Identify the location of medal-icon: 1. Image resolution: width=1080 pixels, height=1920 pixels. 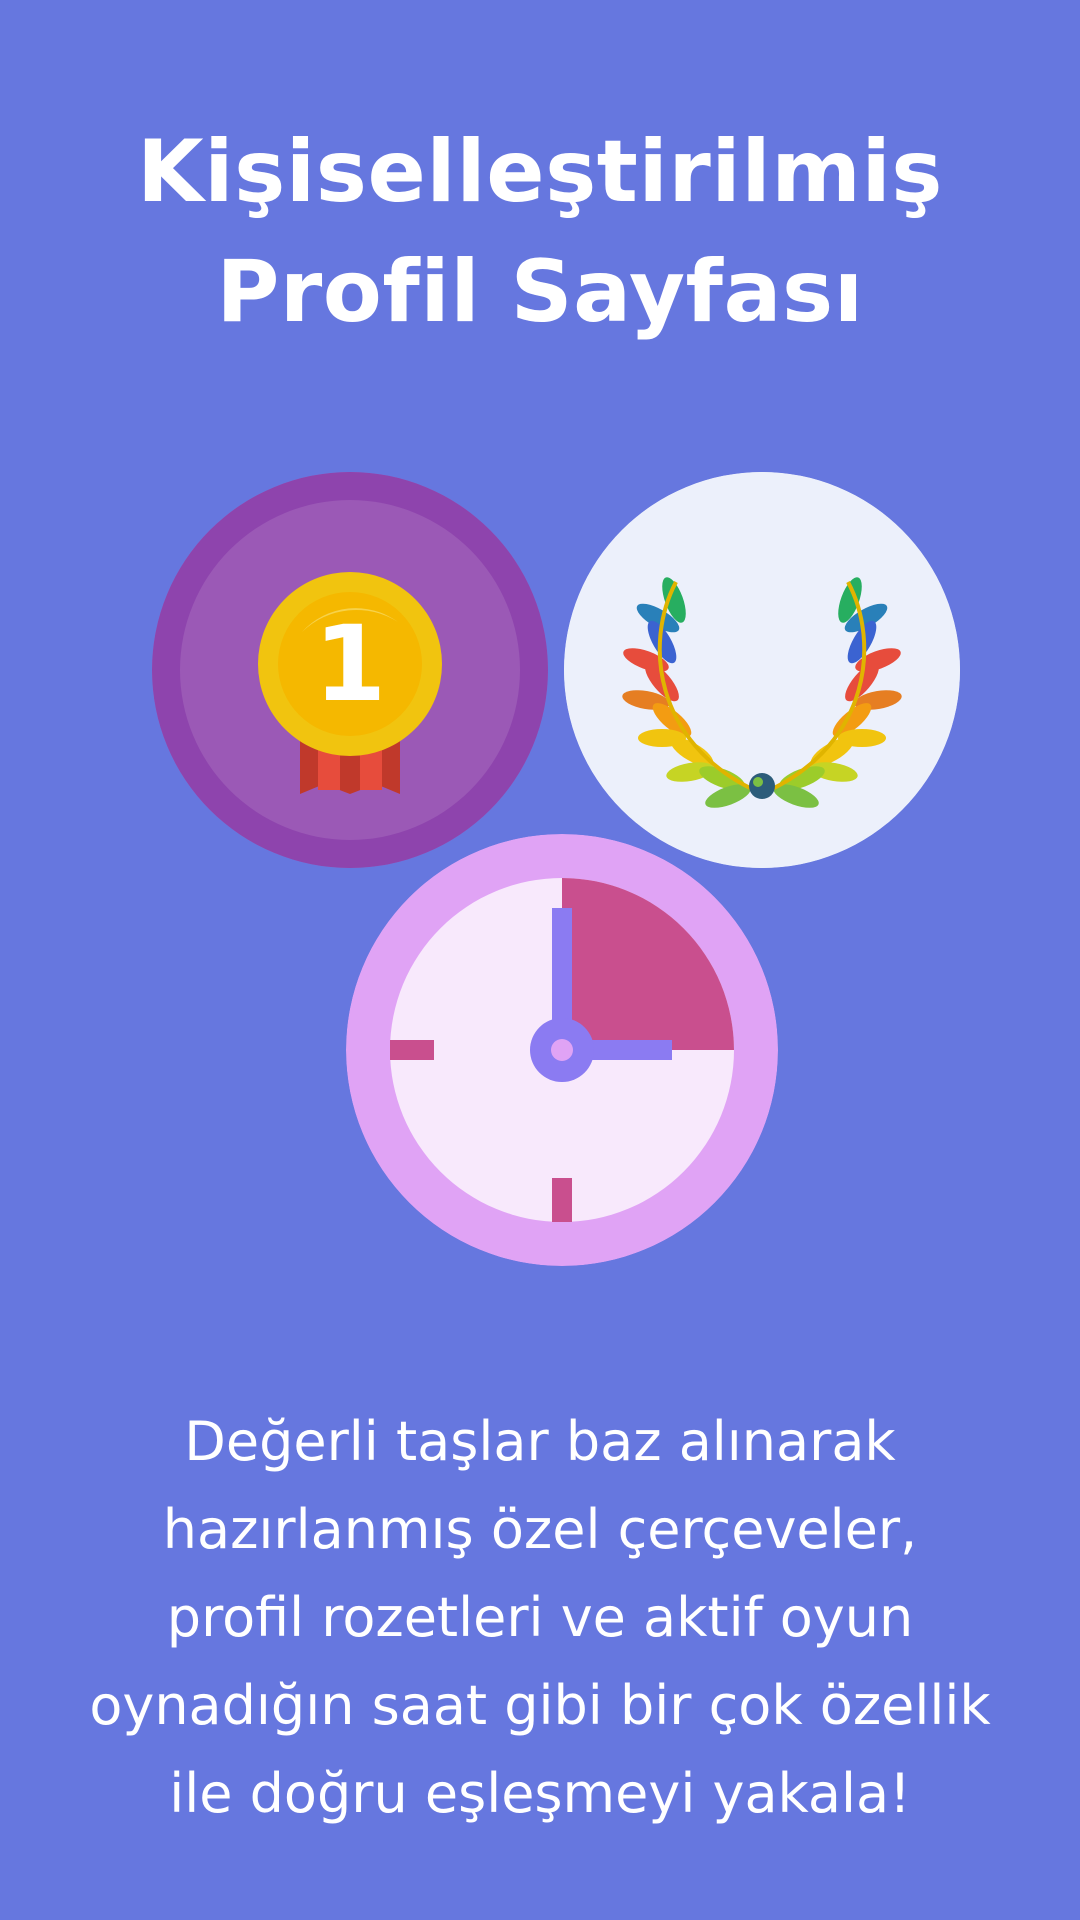
(350, 670).